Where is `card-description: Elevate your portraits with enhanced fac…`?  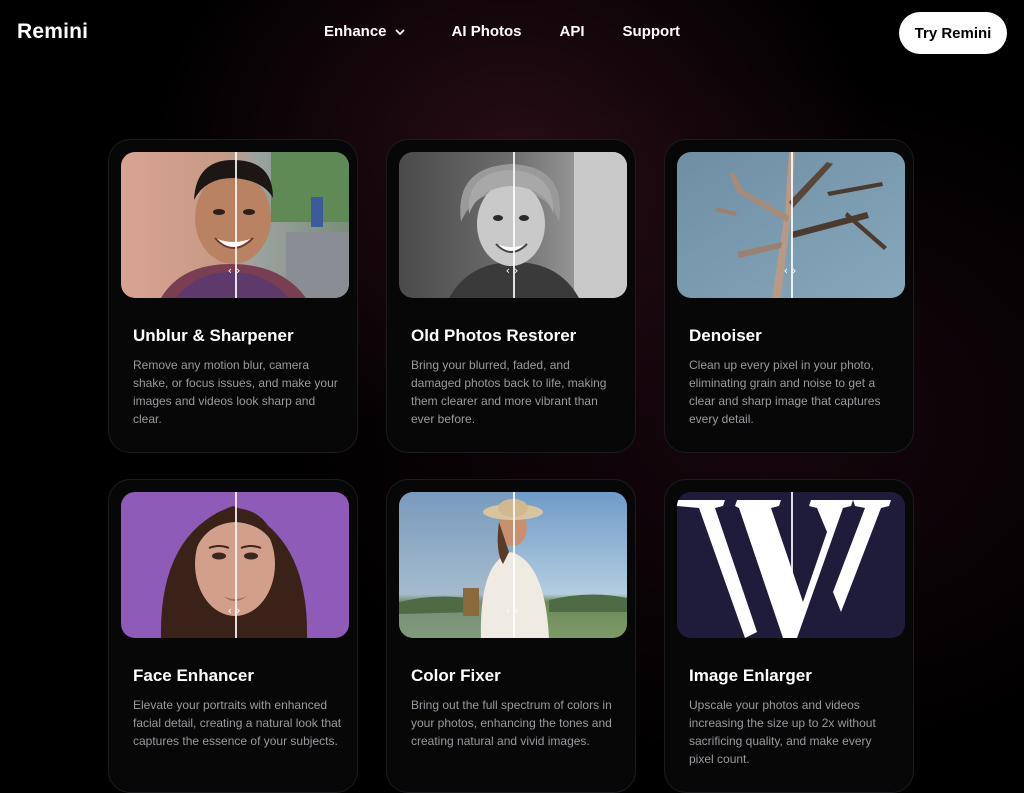
card-description: Elevate your portraits with enhanced fac… is located at coordinates (237, 723).